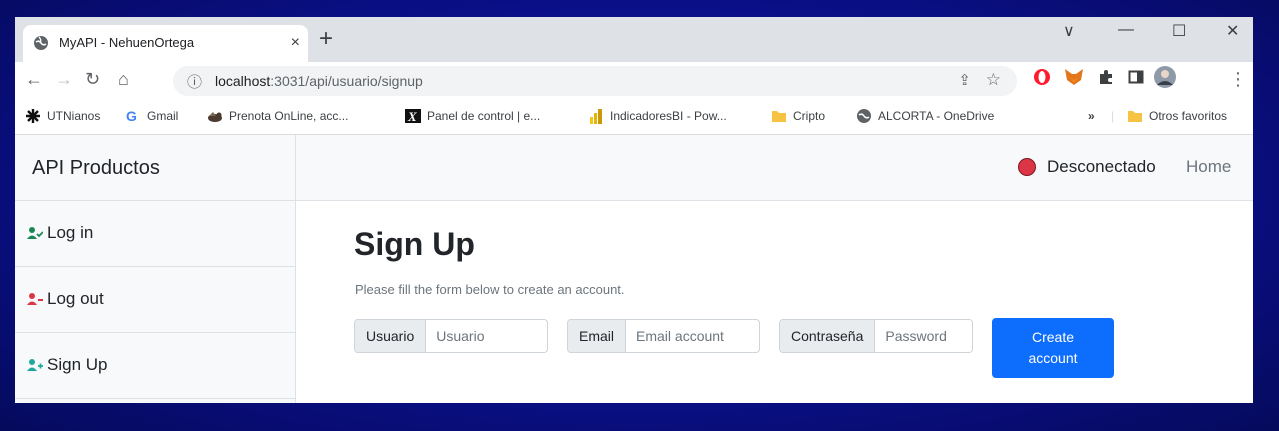 The height and width of the screenshot is (431, 1279). Describe the element at coordinates (1165, 79) in the screenshot. I see `profile-avatar-icon` at that location.